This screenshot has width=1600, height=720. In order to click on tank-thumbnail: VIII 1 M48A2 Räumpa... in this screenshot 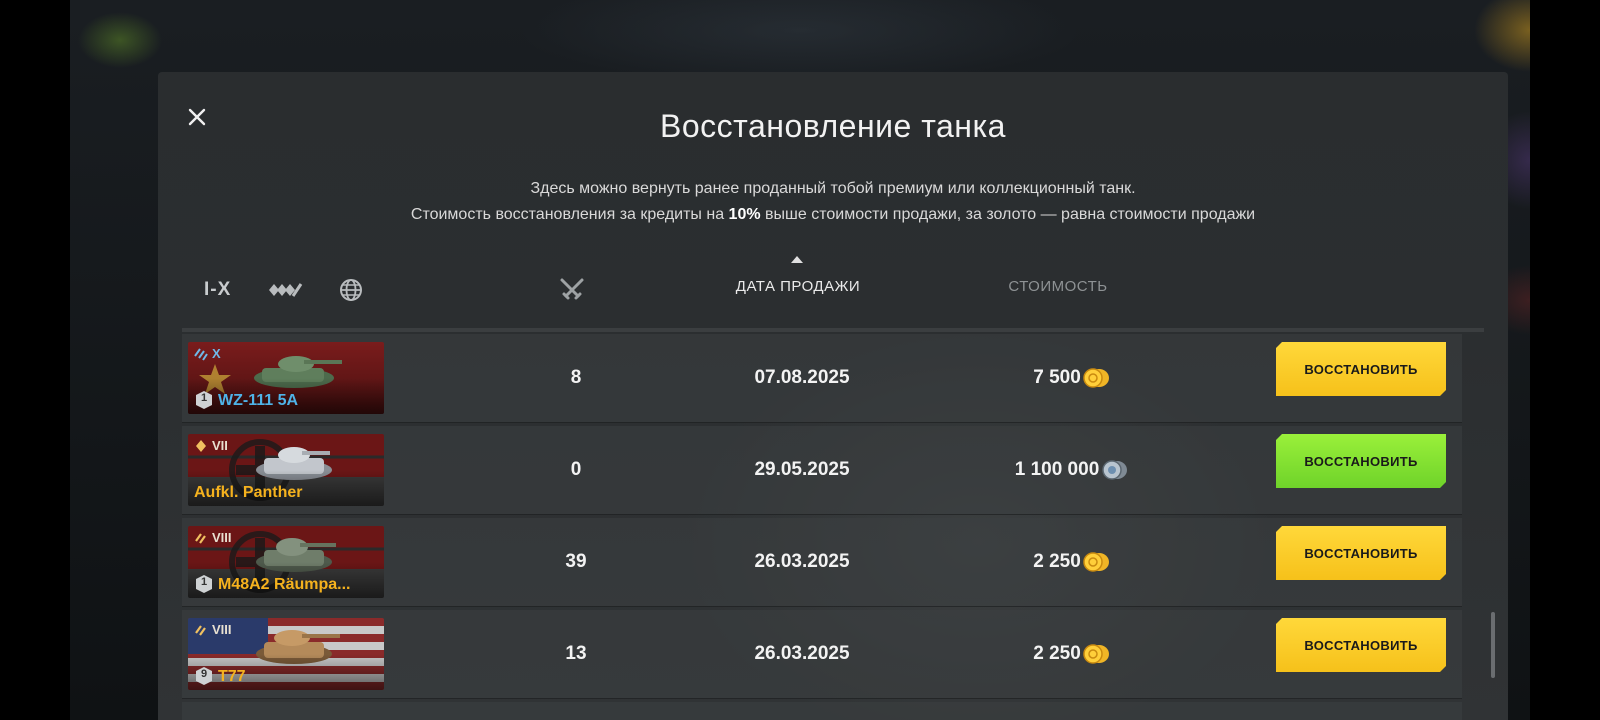, I will do `click(286, 562)`.